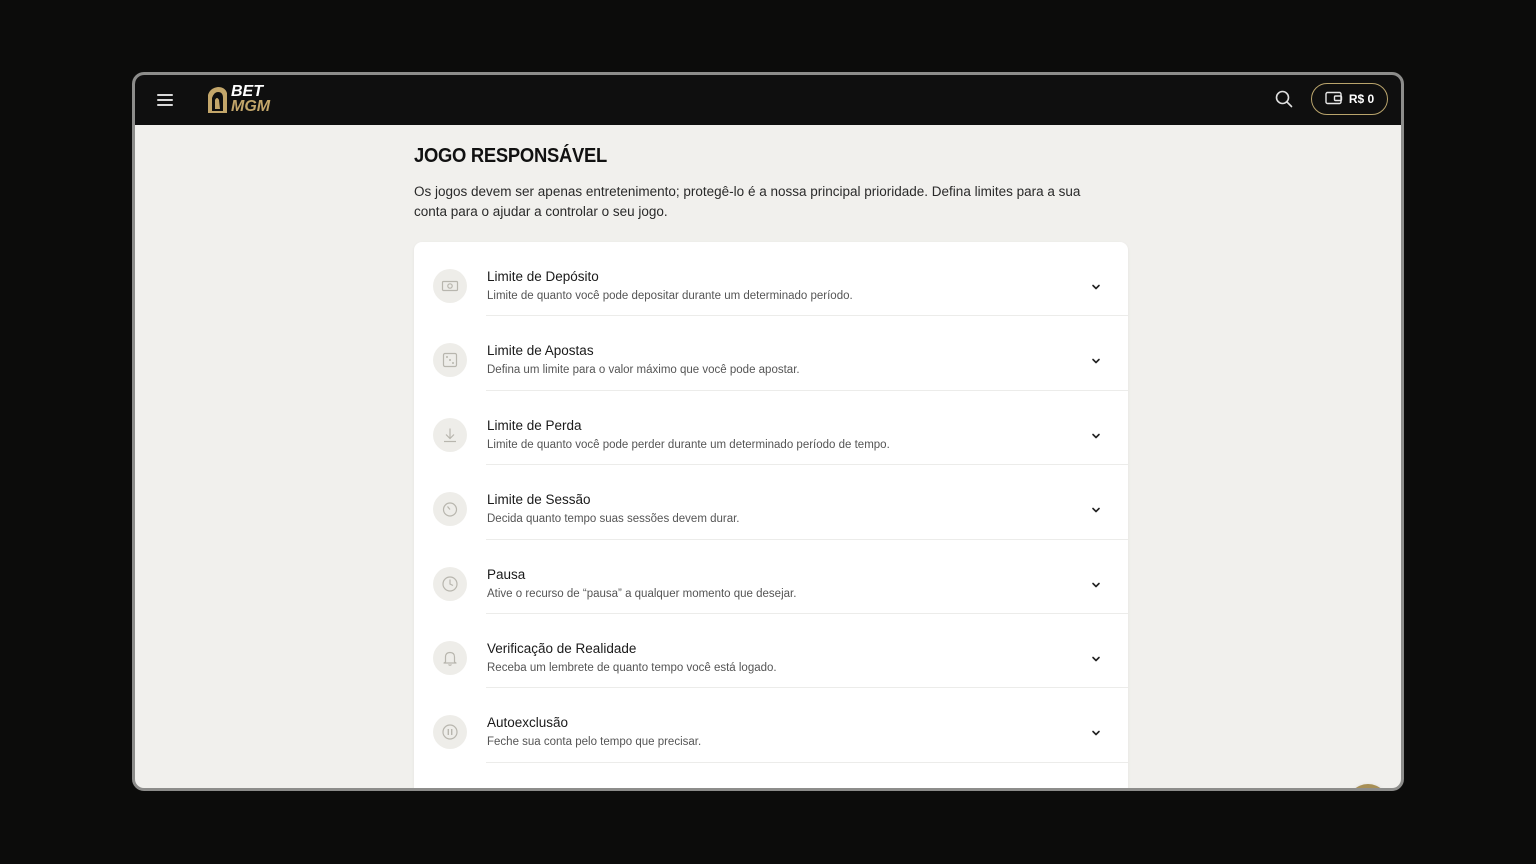  I want to click on option-title: Pausa, so click(506, 574).